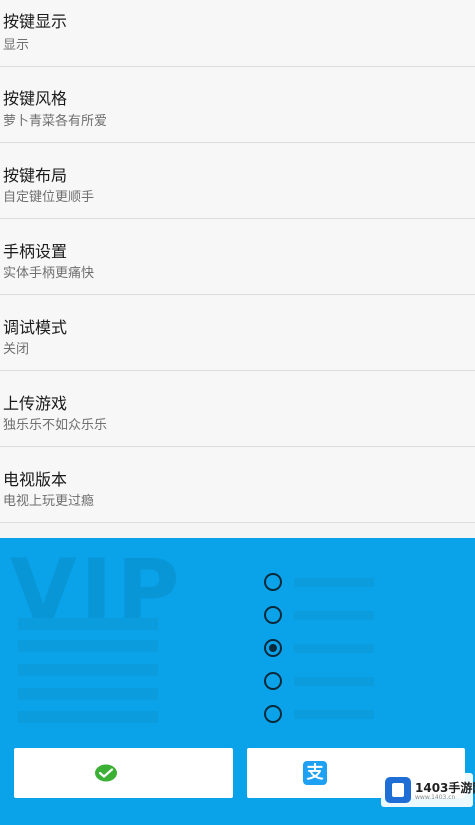  I want to click on setting-title: 按键显示, so click(35, 21).